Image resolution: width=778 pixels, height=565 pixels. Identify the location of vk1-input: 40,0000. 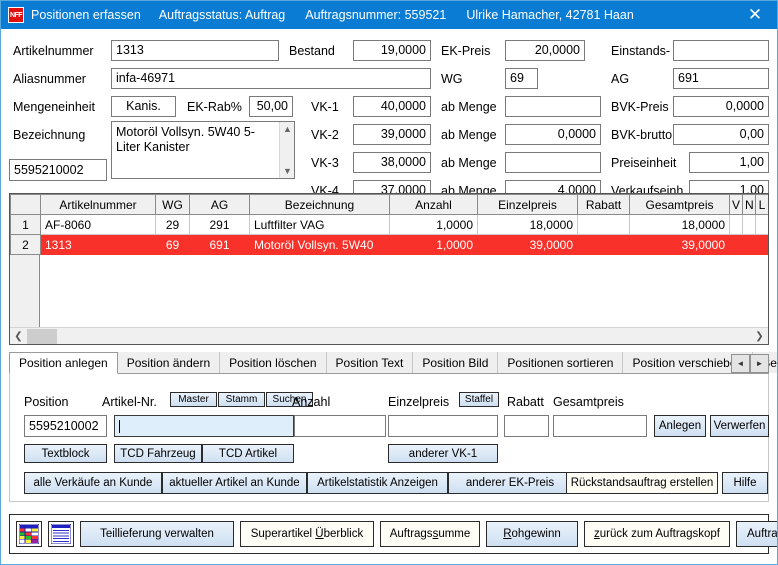
(392, 106).